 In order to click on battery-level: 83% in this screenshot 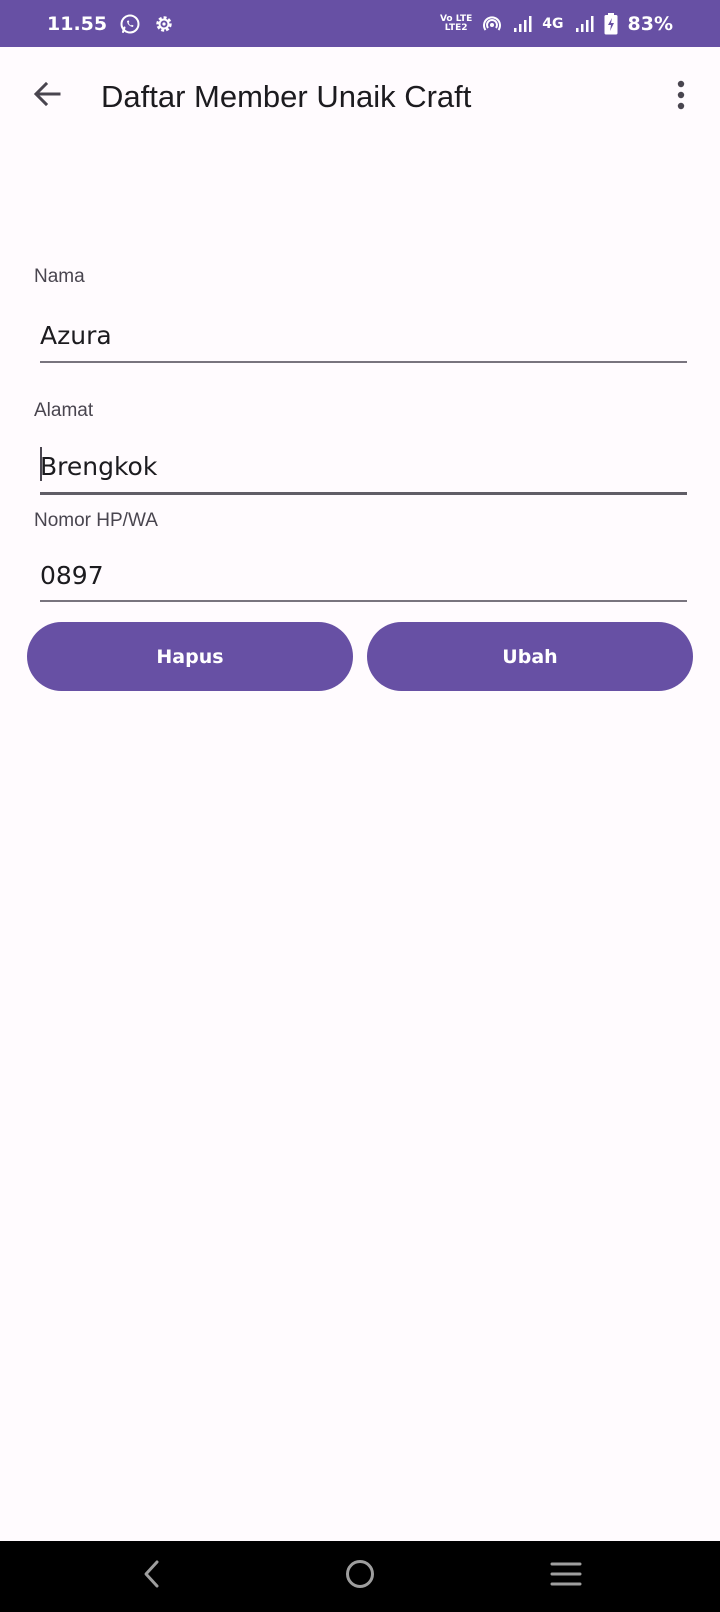, I will do `click(650, 23)`.